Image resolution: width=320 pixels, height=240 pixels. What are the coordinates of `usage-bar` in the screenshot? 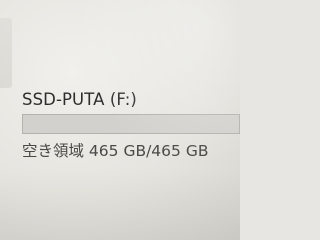 It's located at (131, 124).